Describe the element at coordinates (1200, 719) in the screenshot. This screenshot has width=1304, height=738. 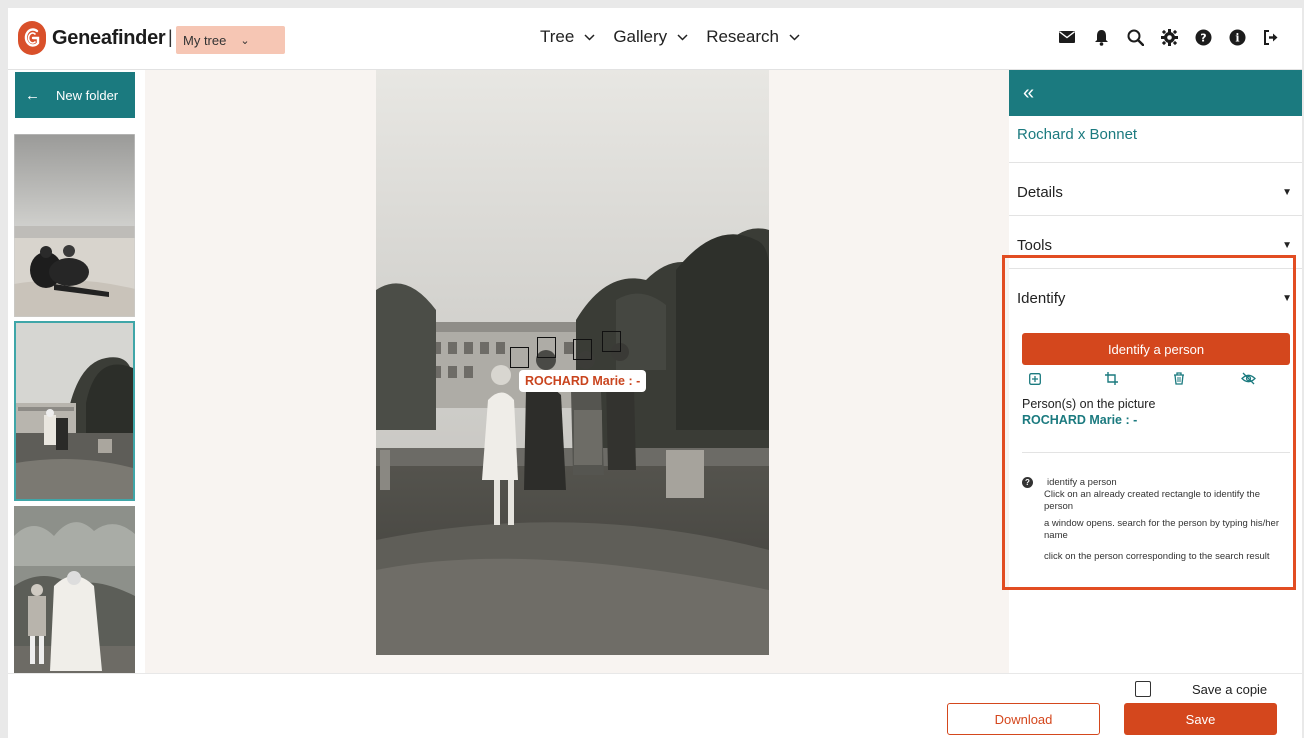
I see `save-button: Save` at that location.